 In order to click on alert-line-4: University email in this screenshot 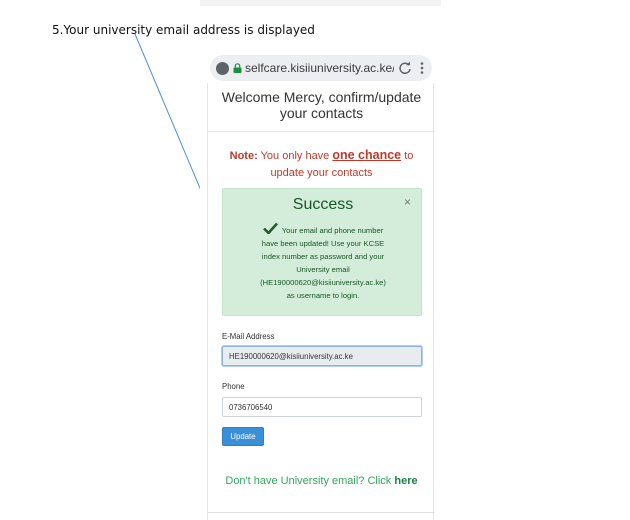, I will do `click(323, 269)`.